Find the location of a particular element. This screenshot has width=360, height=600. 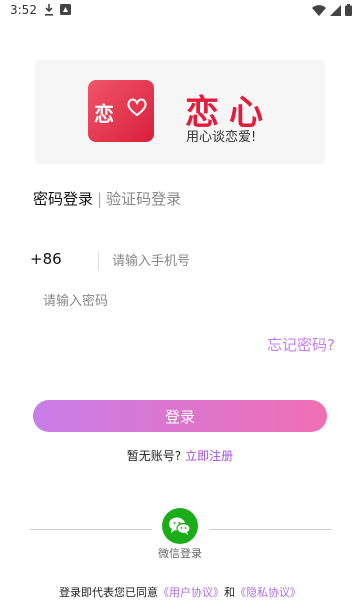

password-input is located at coordinates (178, 301).